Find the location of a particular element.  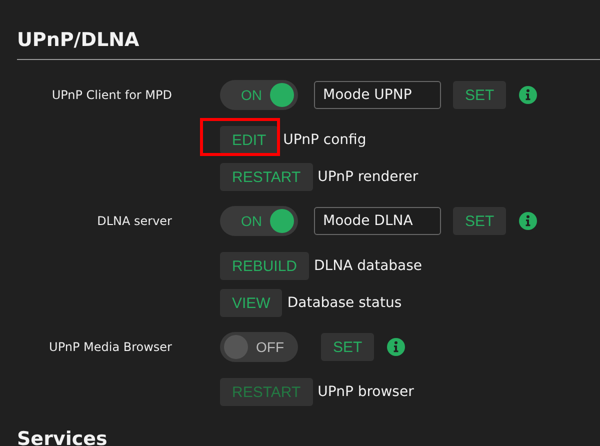

action-description: UPnP config is located at coordinates (324, 140).